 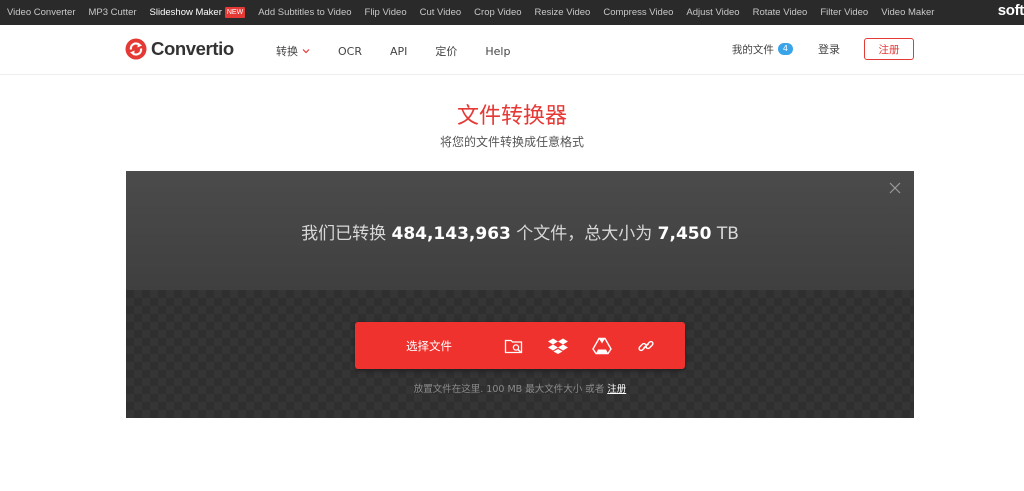 I want to click on tool-link-1: MP3 Cutter, so click(x=112, y=12).